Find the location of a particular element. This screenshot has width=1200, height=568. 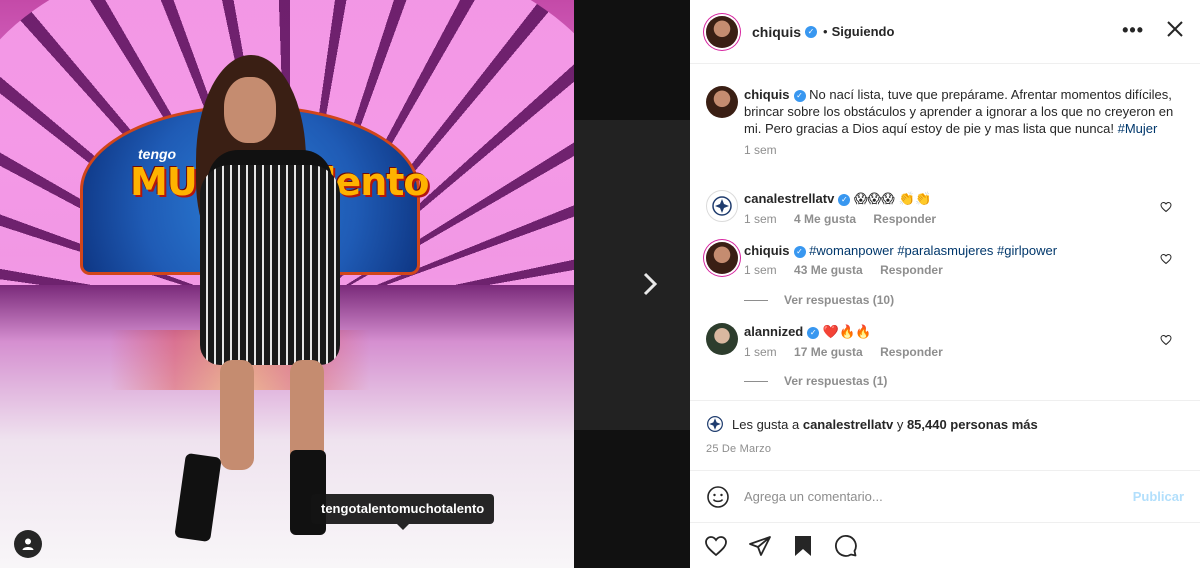

likes-prefix: Les gusta a is located at coordinates (766, 424).